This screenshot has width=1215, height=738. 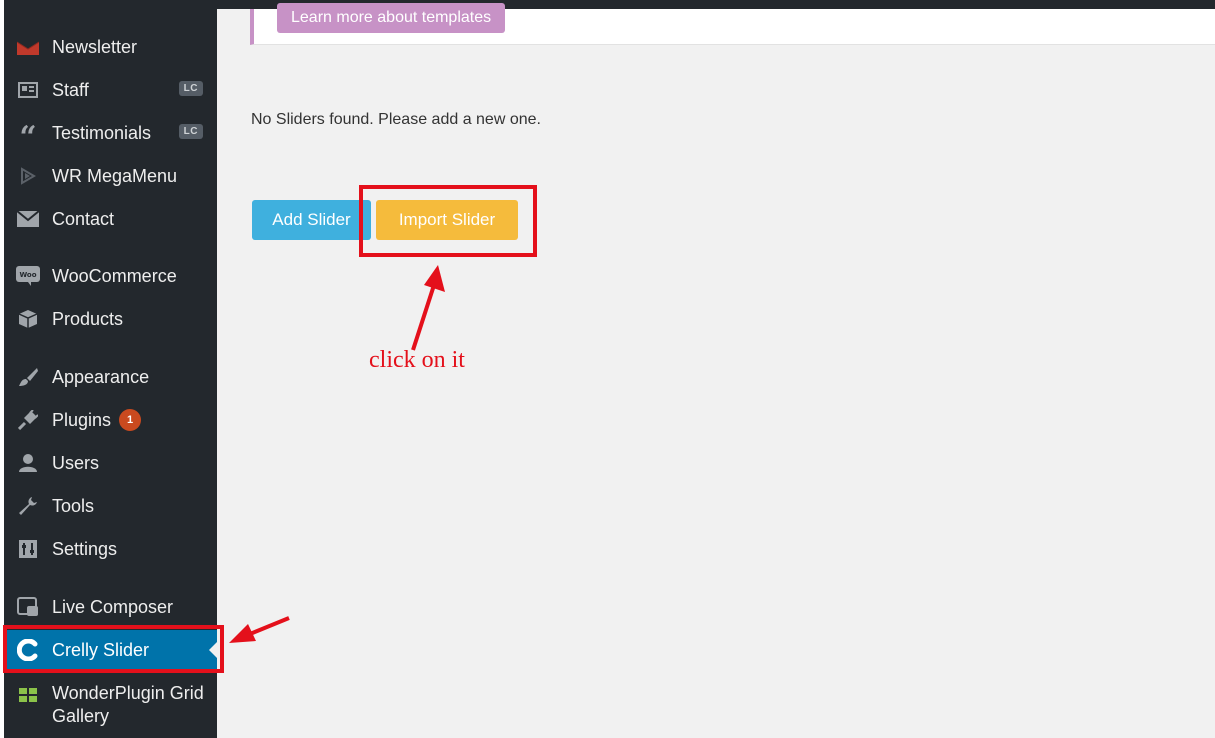 What do you see at coordinates (95, 46) in the screenshot?
I see `sidebar-item-label: Newsletter` at bounding box center [95, 46].